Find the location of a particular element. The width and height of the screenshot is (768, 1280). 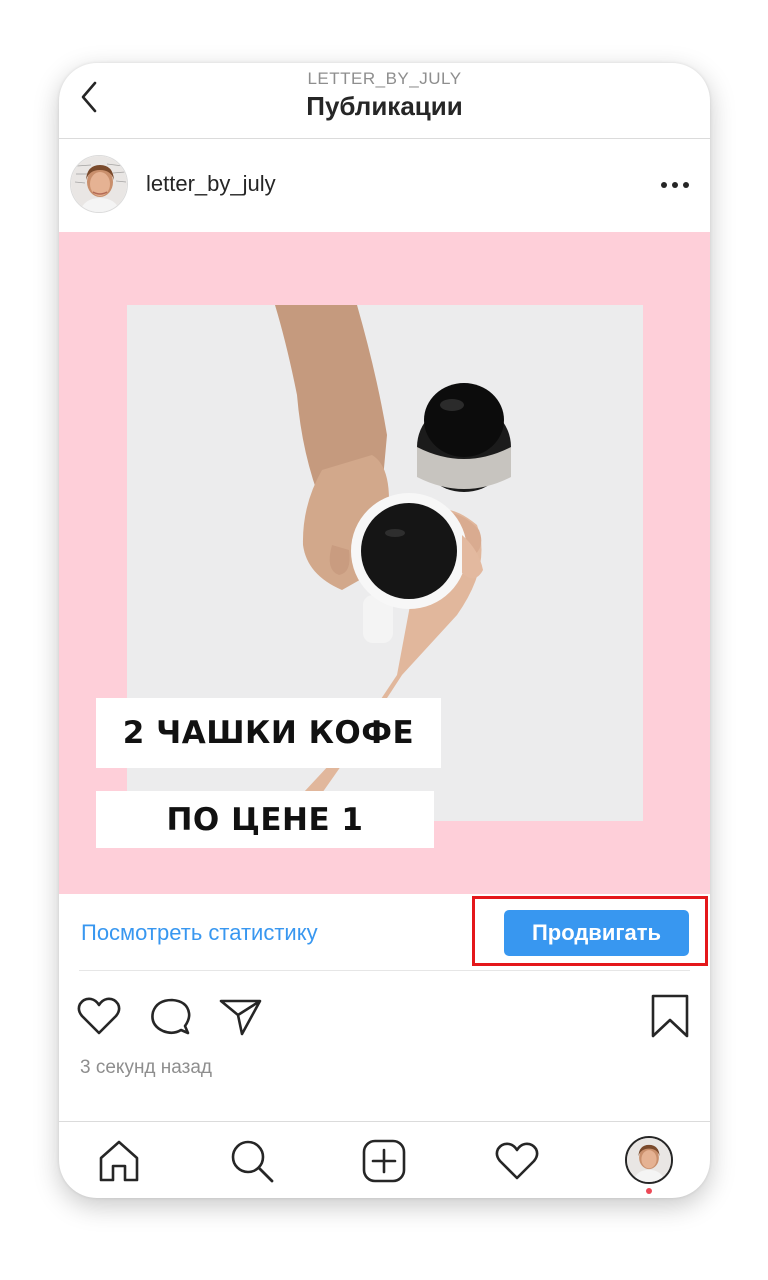

page-title: Публикации is located at coordinates (384, 106).